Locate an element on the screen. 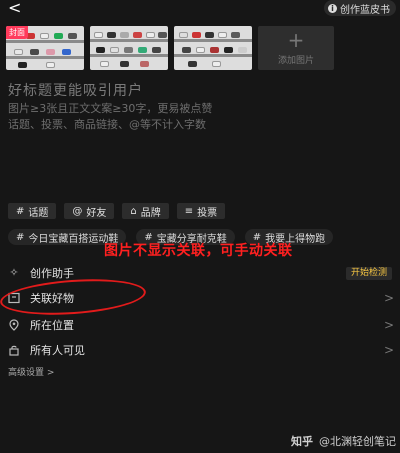  annotation-text: 图片不显示关联，可手动关联 is located at coordinates (198, 251).